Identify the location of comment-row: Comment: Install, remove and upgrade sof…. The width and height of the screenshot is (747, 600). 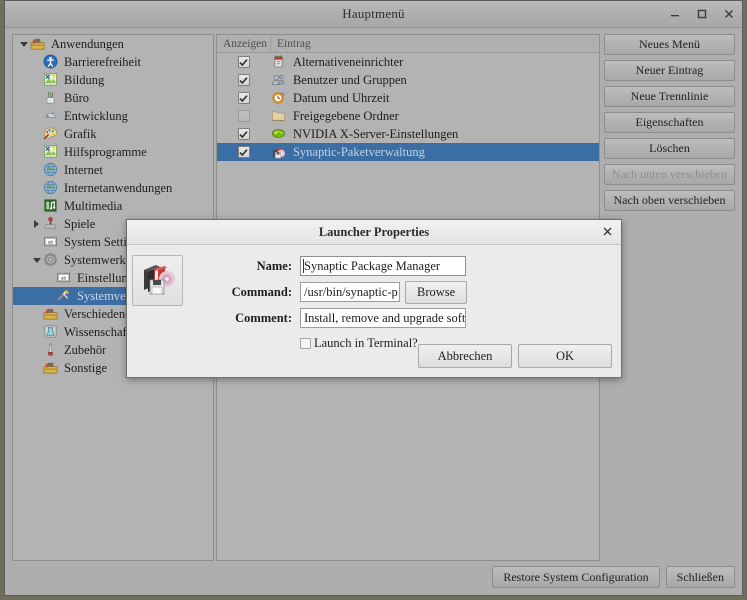
(339, 318).